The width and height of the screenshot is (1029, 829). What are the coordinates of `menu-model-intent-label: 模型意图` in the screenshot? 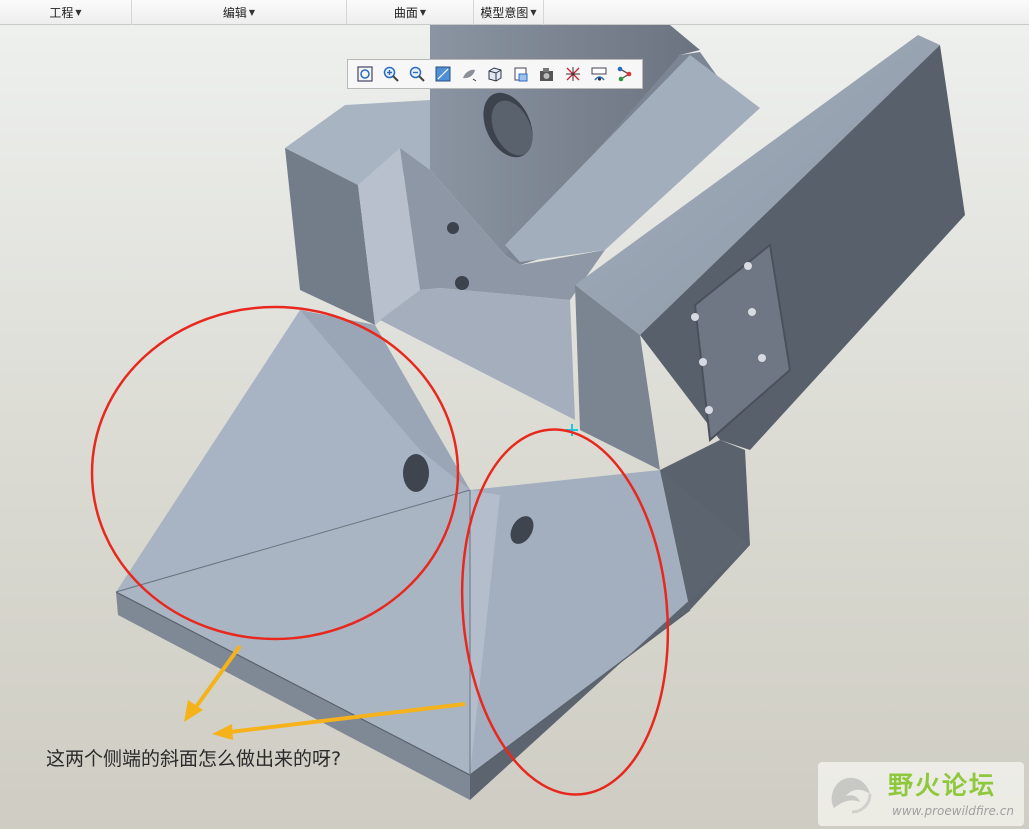 It's located at (504, 13).